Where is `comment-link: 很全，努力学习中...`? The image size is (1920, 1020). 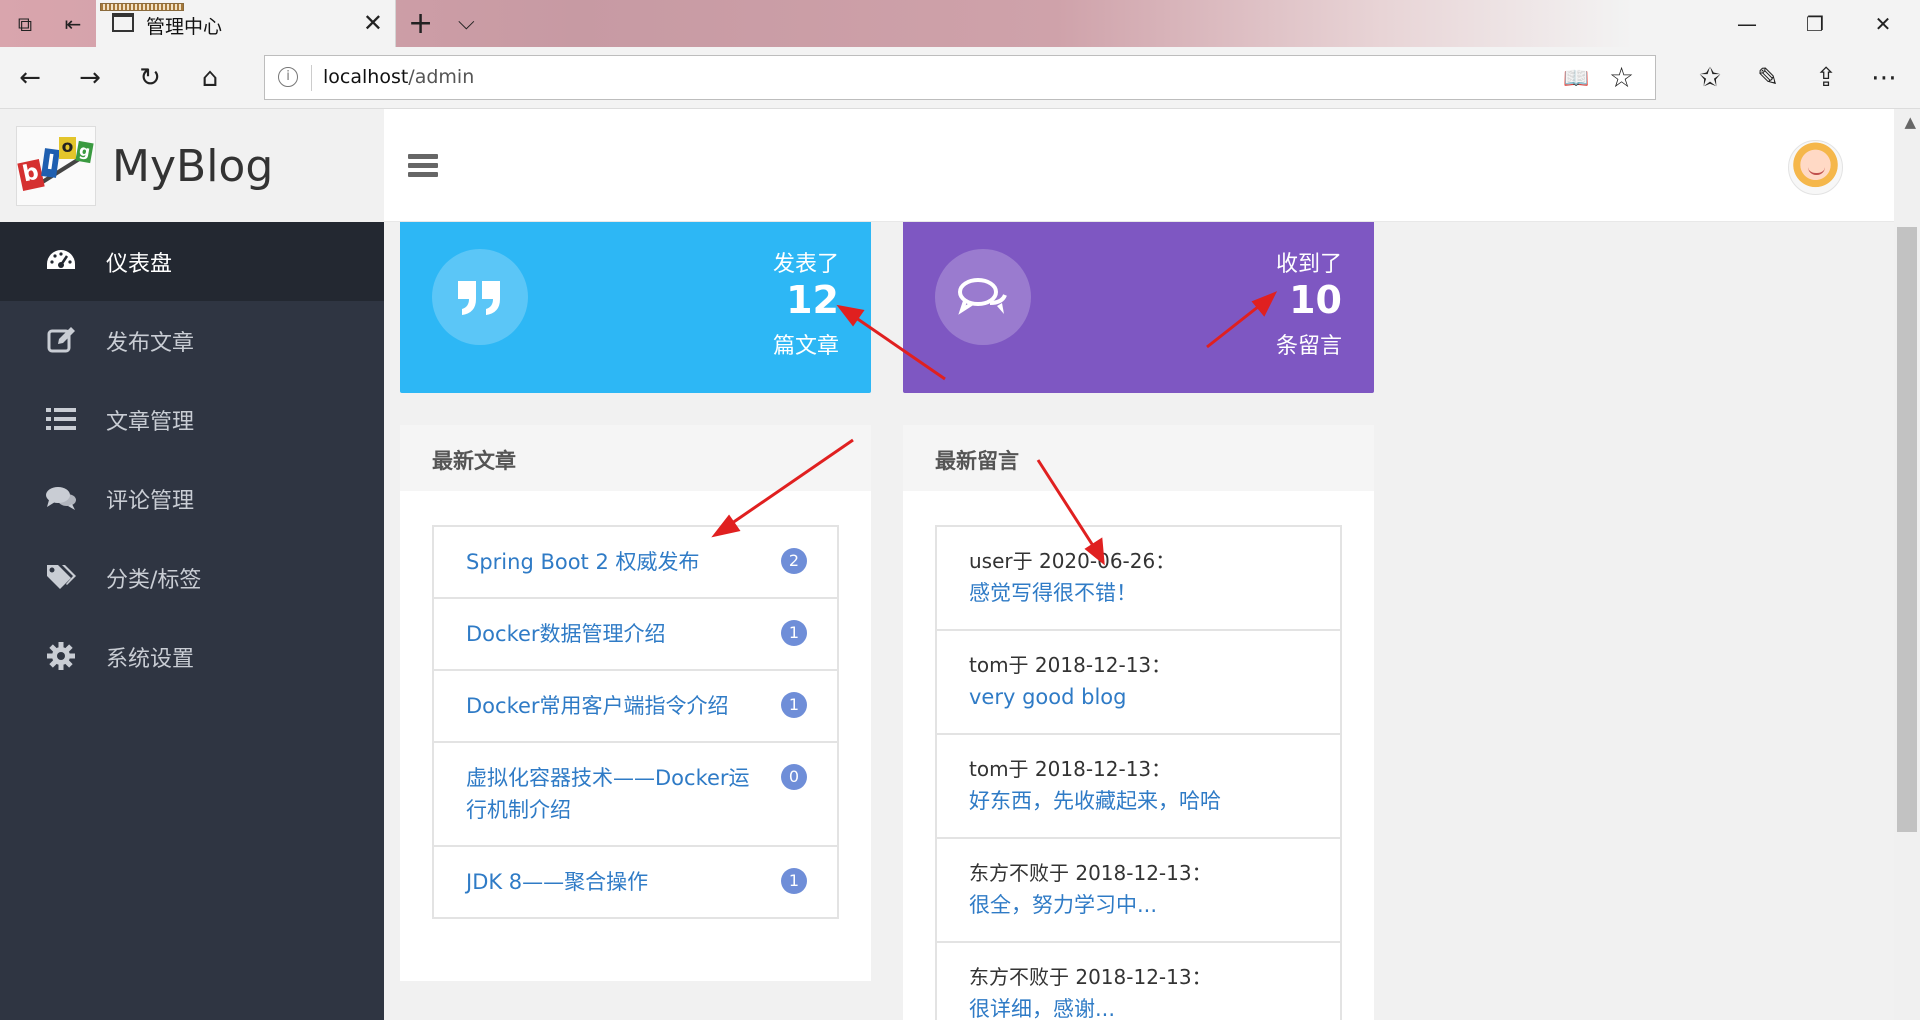
comment-link: 很全，努力学习中... is located at coordinates (1138, 905).